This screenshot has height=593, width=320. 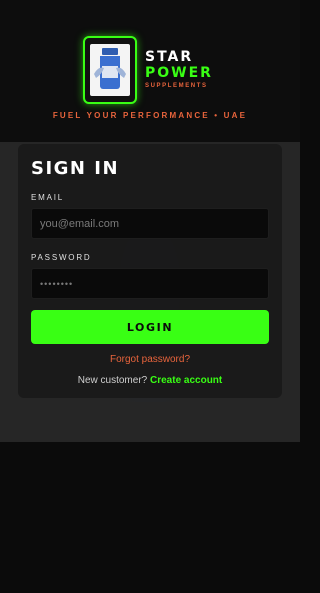 What do you see at coordinates (179, 73) in the screenshot?
I see `brand-line-power: POWER` at bounding box center [179, 73].